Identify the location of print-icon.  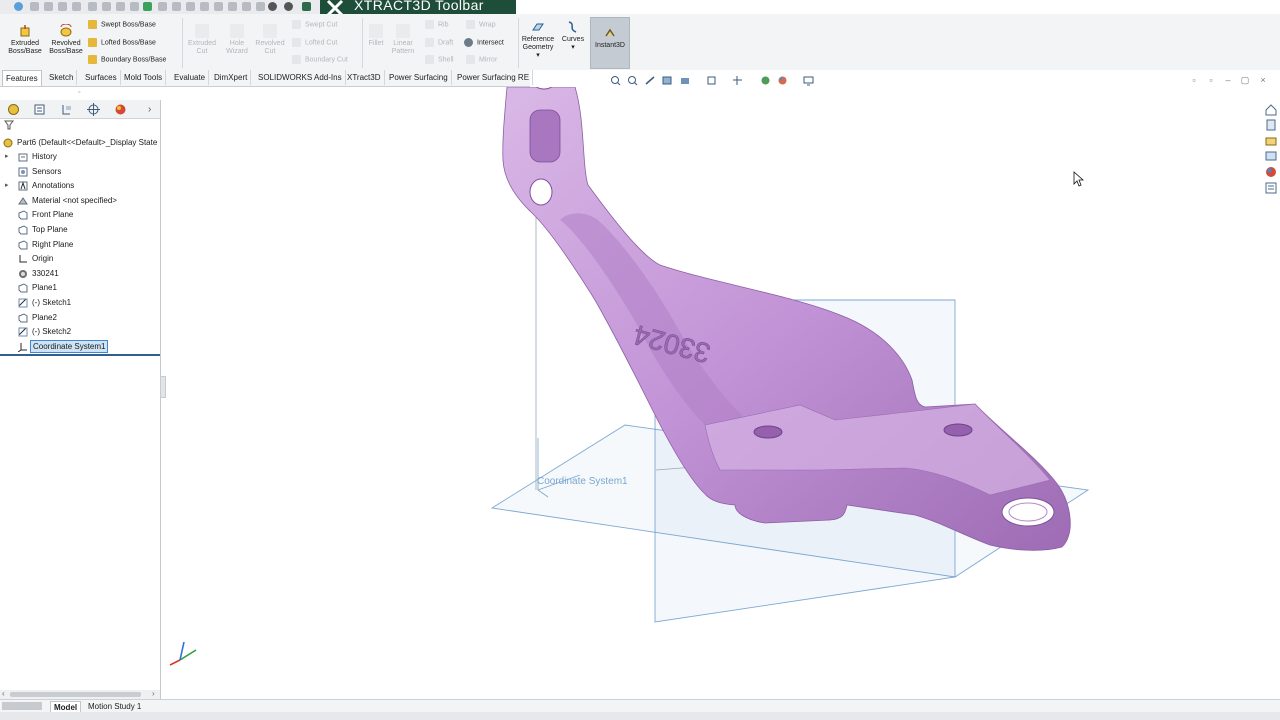
(76, 6).